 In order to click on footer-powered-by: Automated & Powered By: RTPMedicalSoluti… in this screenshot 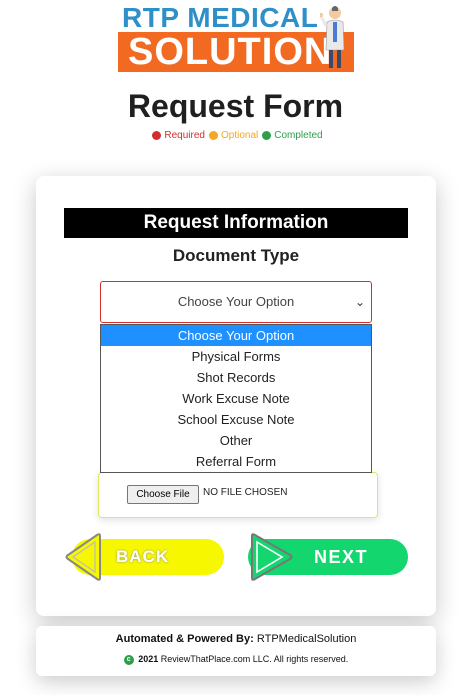, I will do `click(236, 639)`.